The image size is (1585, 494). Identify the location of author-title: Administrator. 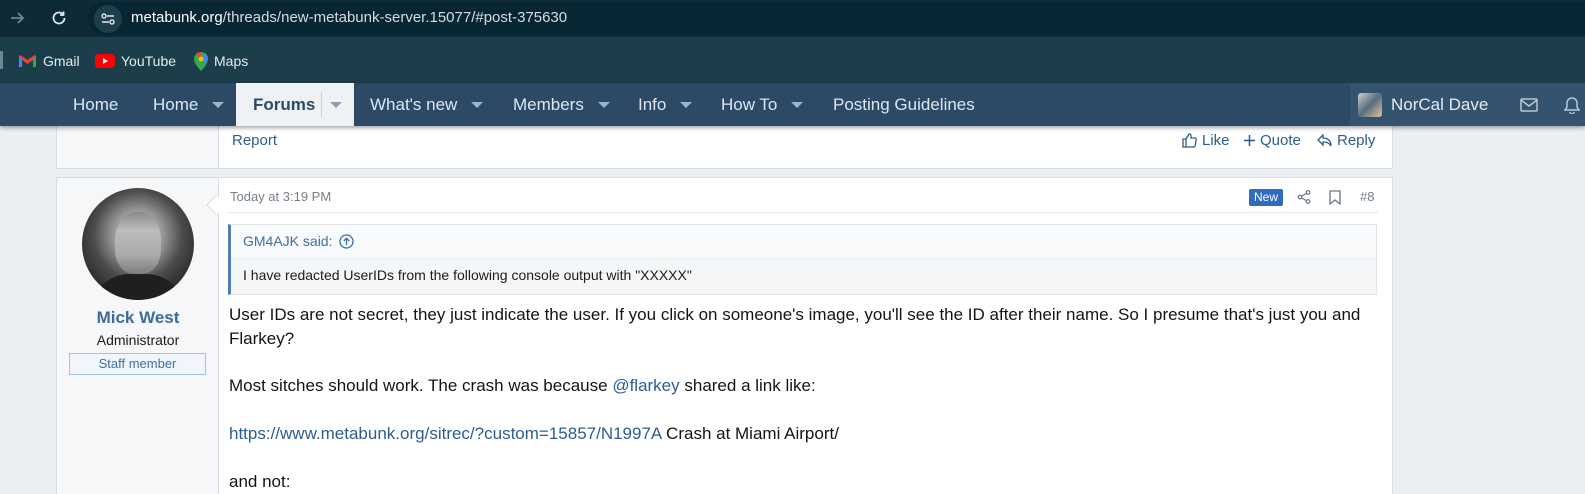
(138, 340).